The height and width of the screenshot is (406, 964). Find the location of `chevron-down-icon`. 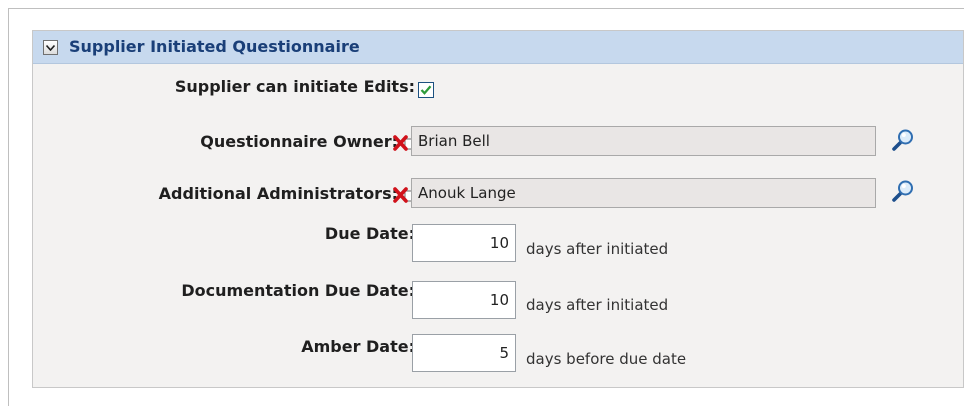

chevron-down-icon is located at coordinates (50, 47).